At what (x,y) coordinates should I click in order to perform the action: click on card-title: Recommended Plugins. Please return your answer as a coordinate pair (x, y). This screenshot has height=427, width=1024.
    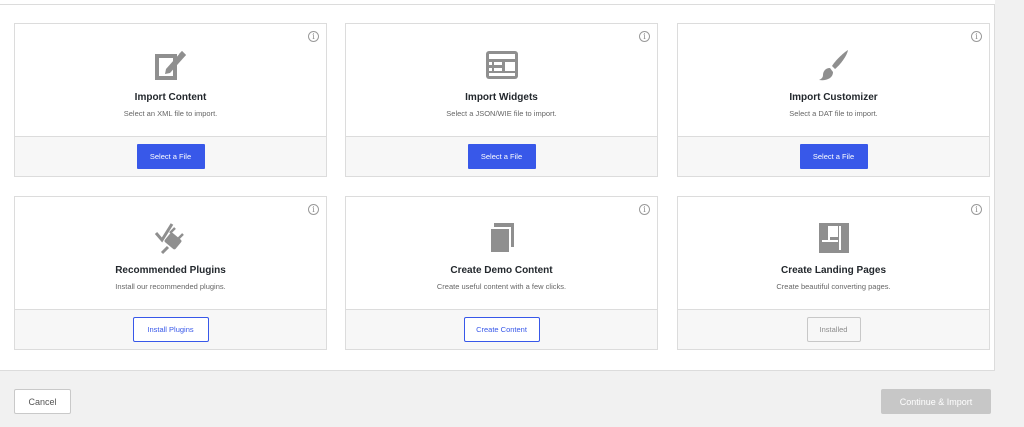
    Looking at the image, I should click on (170, 270).